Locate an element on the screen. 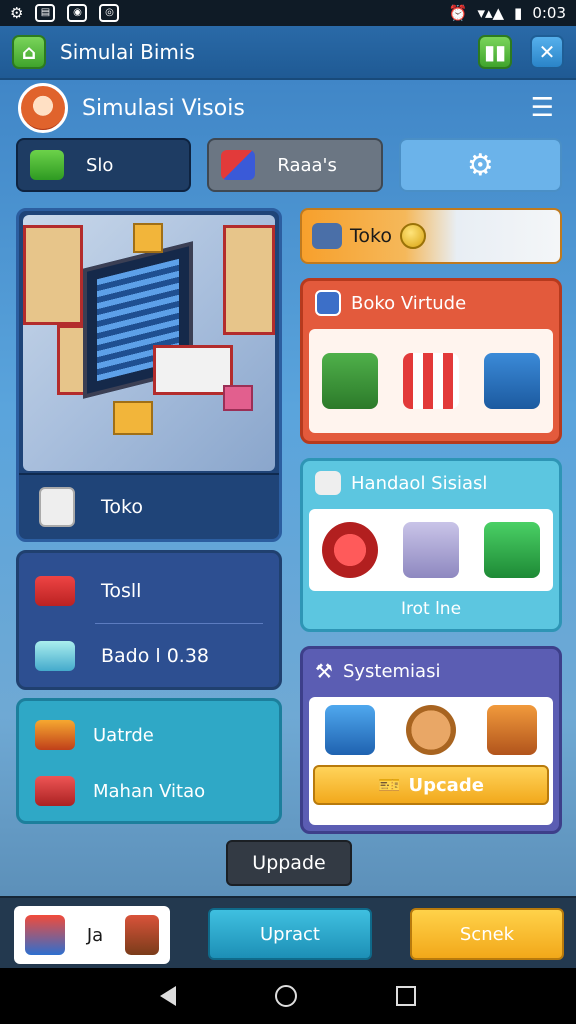  panel-header: Handaol Sisiasl is located at coordinates (431, 483).